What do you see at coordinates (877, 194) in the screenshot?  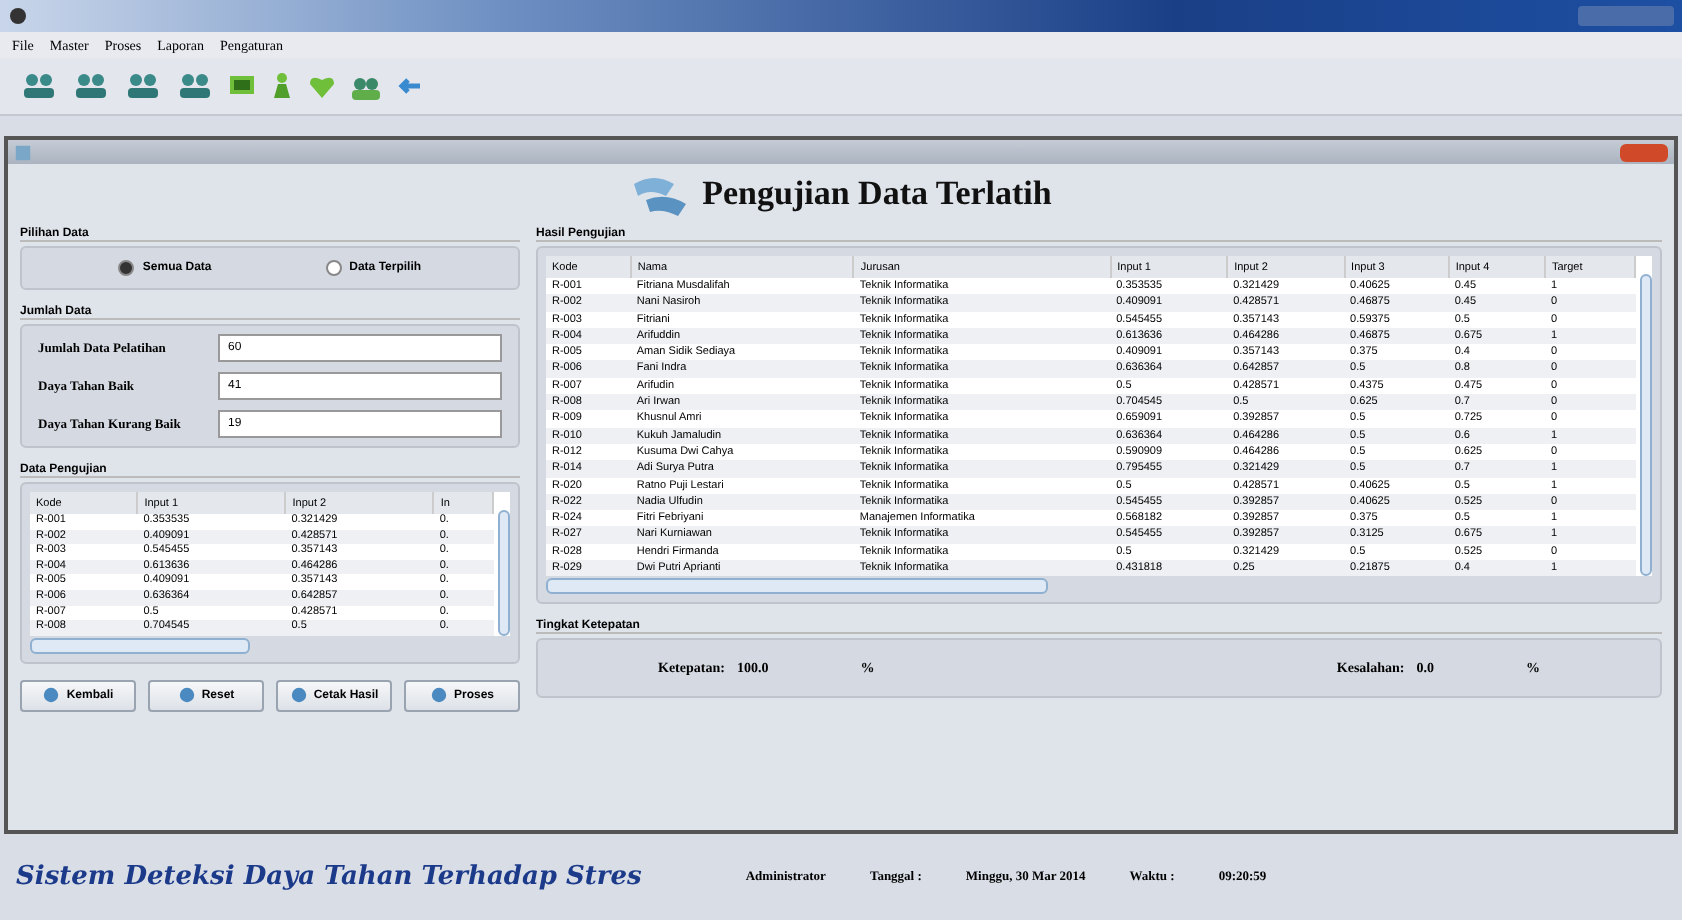 I see `page-title: Pengujian Data Terlatih` at bounding box center [877, 194].